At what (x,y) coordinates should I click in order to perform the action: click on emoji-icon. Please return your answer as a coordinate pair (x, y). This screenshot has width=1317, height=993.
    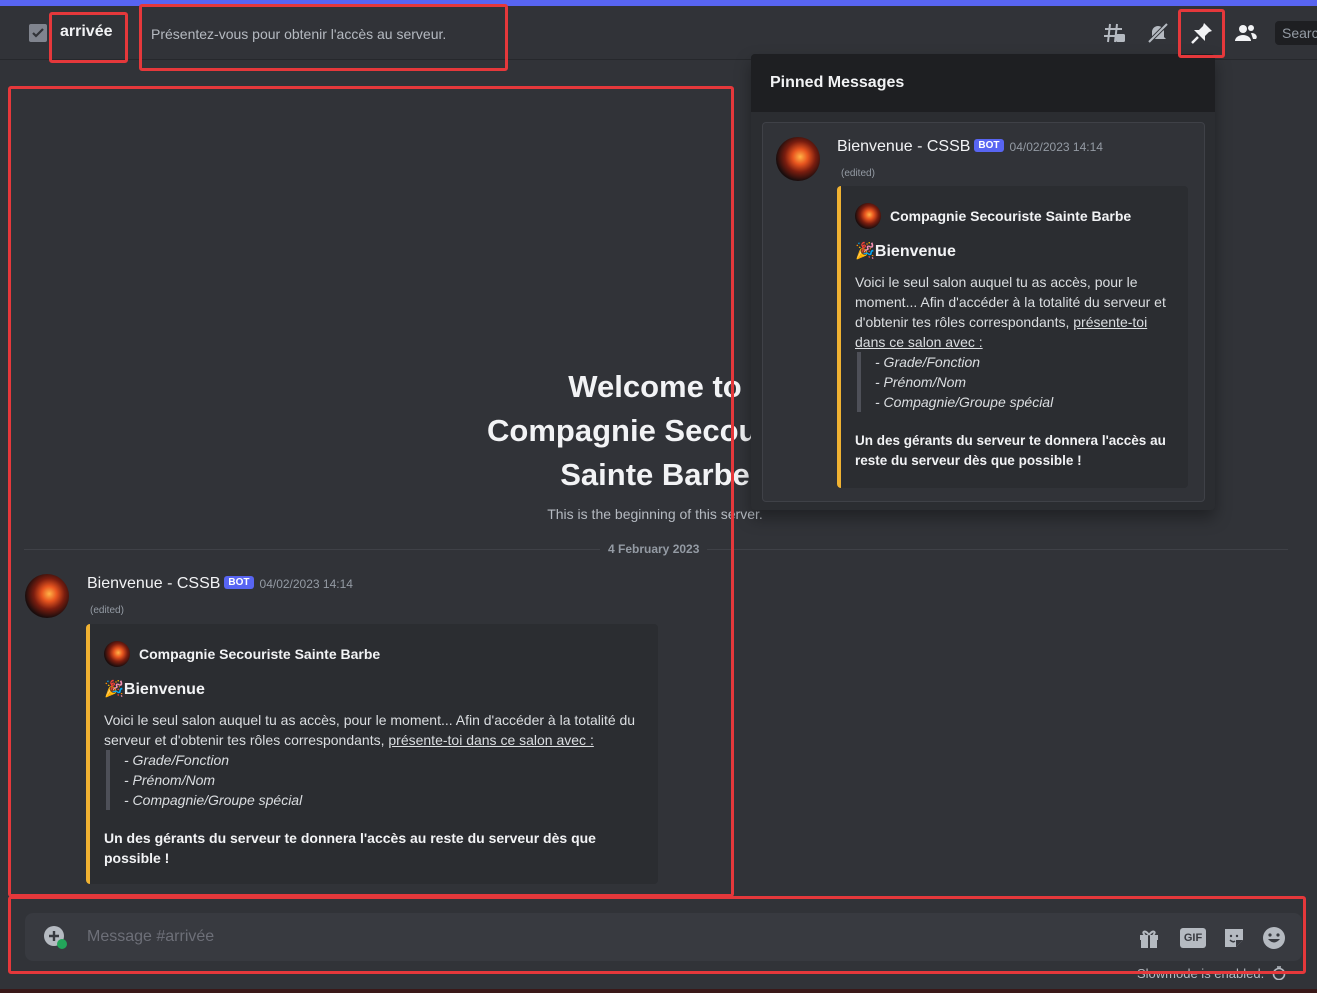
    Looking at the image, I should click on (1274, 938).